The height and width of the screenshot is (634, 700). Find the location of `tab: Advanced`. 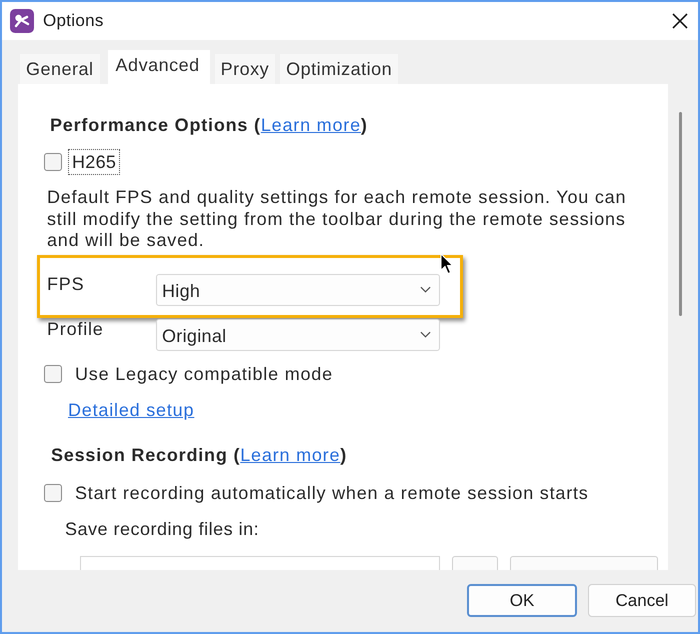

tab: Advanced is located at coordinates (159, 67).